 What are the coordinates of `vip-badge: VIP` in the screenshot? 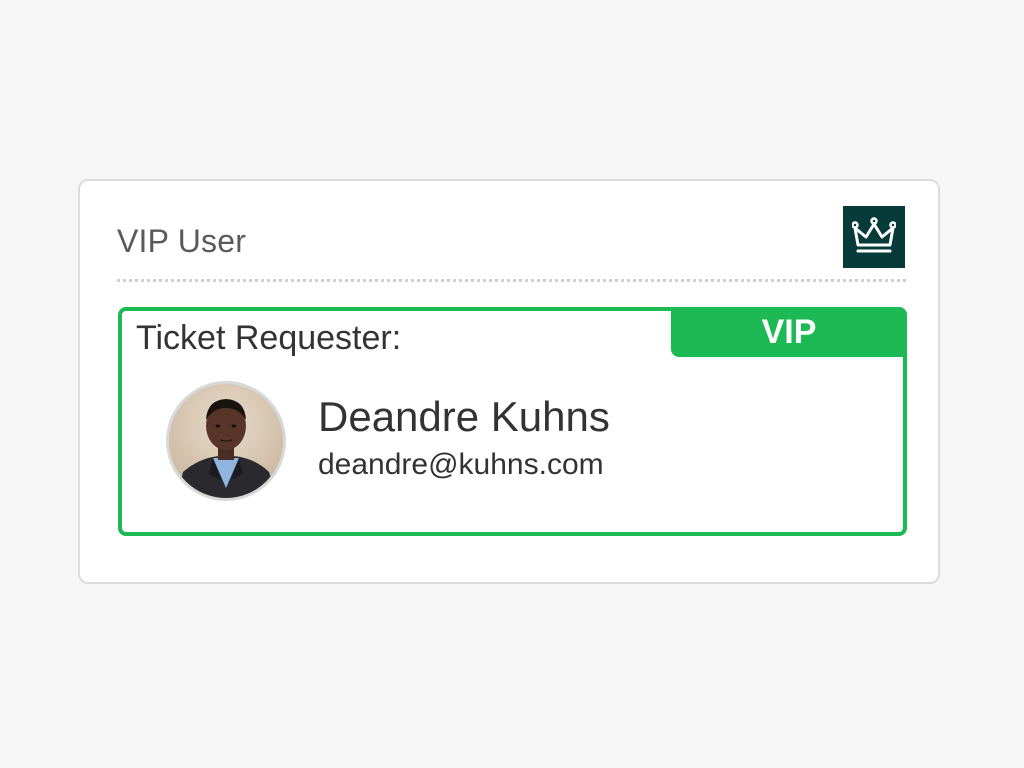 It's located at (789, 332).